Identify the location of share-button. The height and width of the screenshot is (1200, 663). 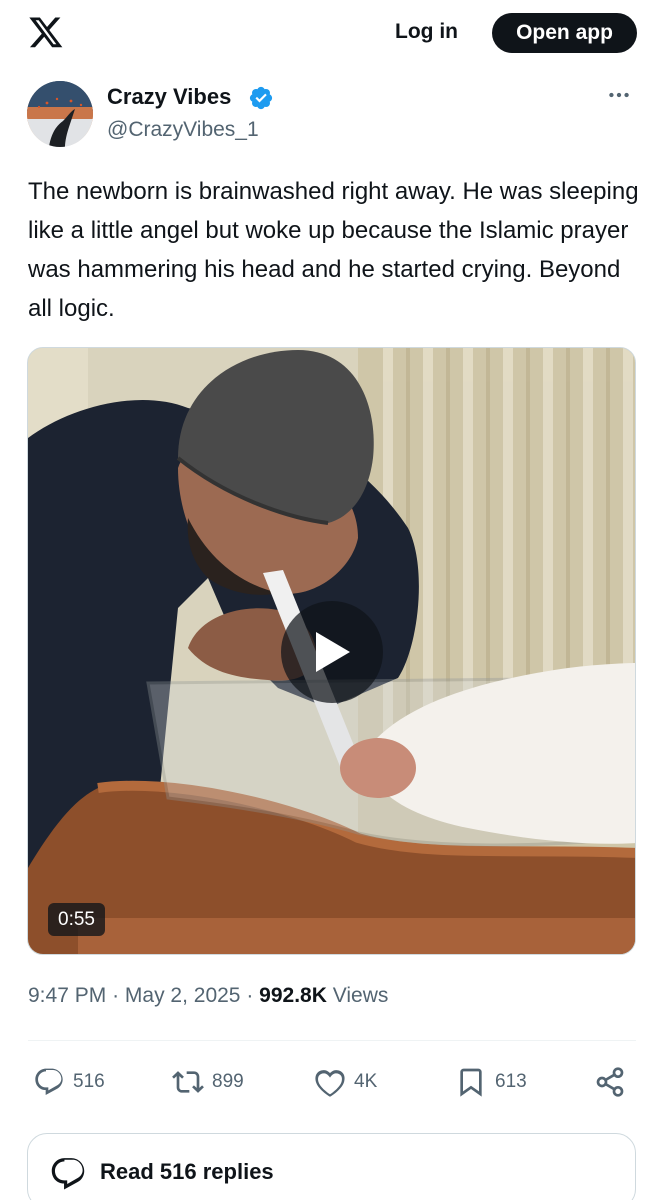
(610, 1082).